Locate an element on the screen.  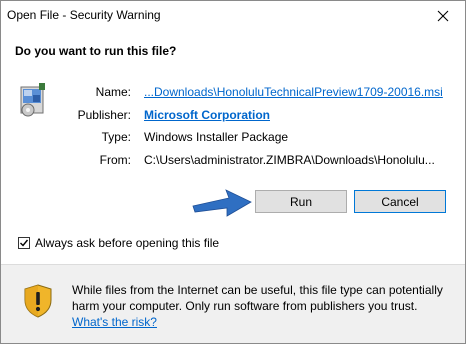
warning-shield-icon is located at coordinates (38, 301).